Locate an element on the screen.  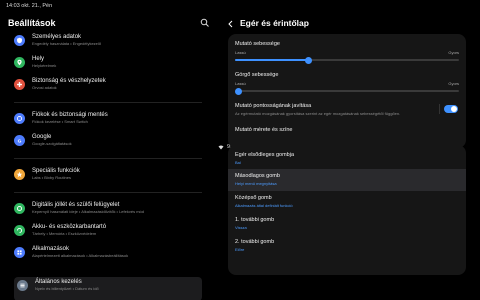
middle-button-label: Középső gomb is located at coordinates (253, 198).